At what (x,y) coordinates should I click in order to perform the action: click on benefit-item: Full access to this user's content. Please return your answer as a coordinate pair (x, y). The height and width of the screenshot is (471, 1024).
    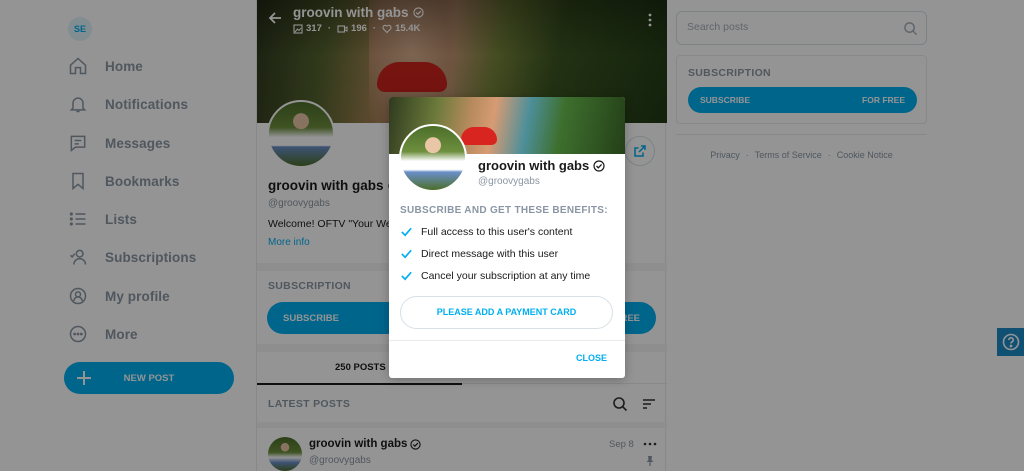
    Looking at the image, I should click on (486, 231).